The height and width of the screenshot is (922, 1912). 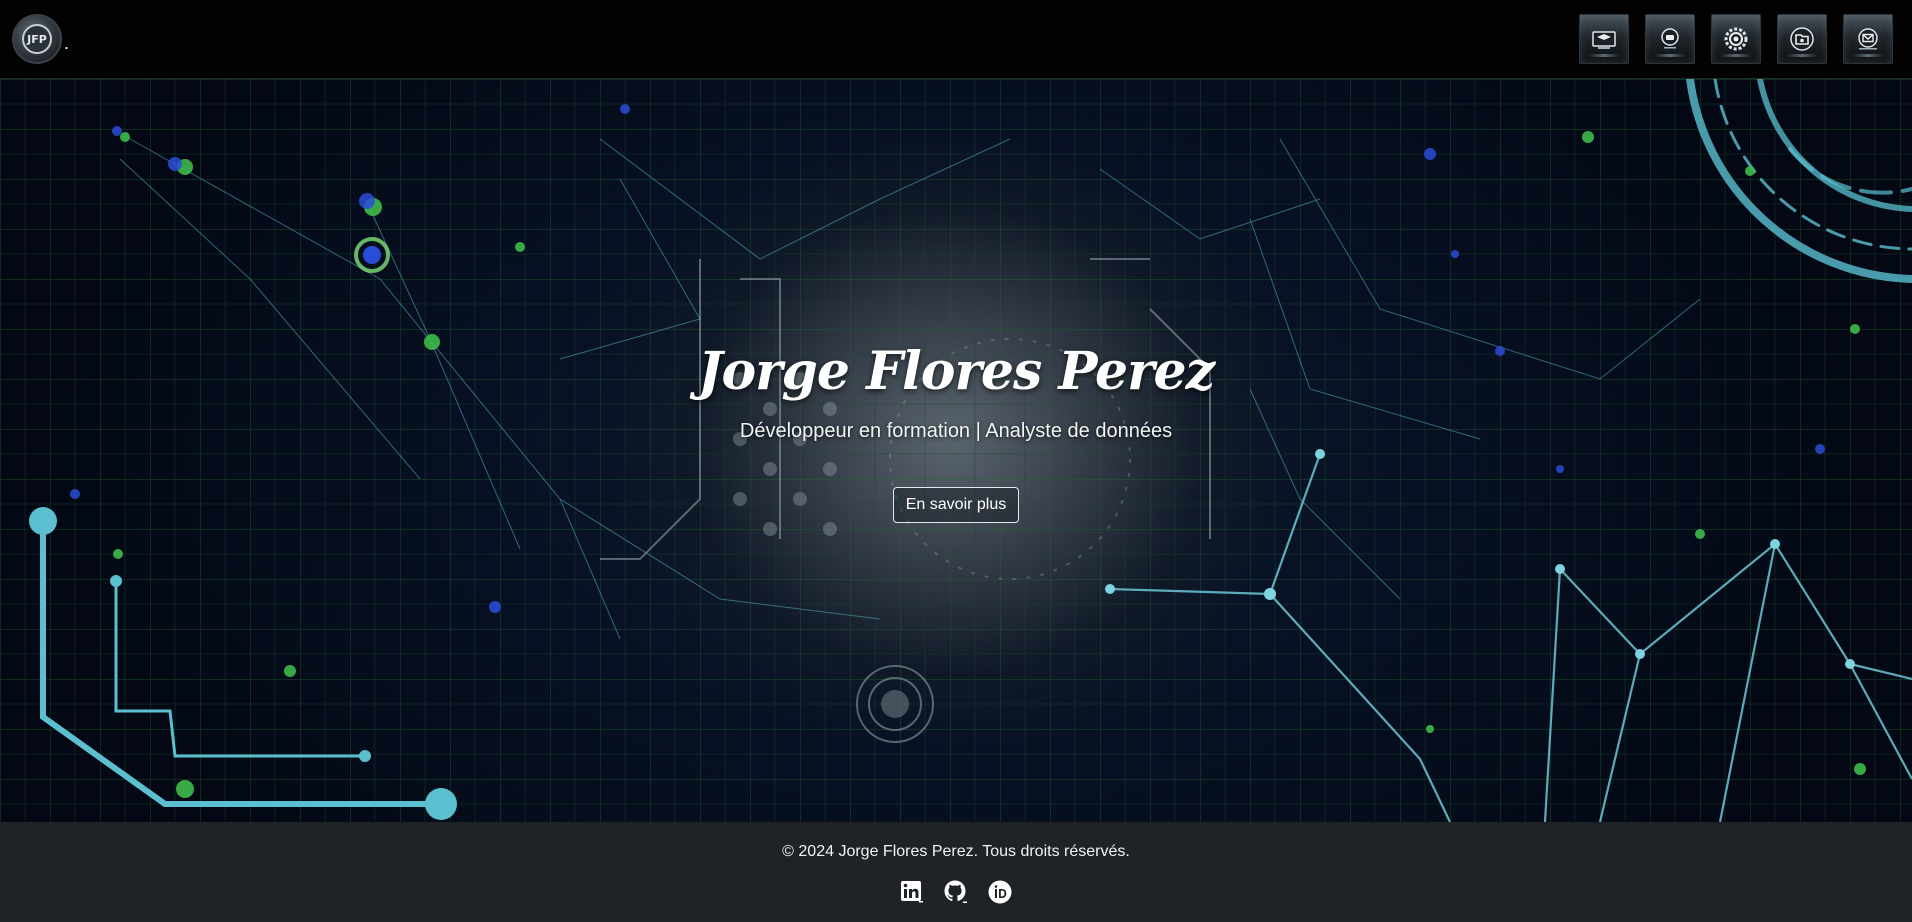 What do you see at coordinates (956, 39) in the screenshot?
I see `navbar: JFP .` at bounding box center [956, 39].